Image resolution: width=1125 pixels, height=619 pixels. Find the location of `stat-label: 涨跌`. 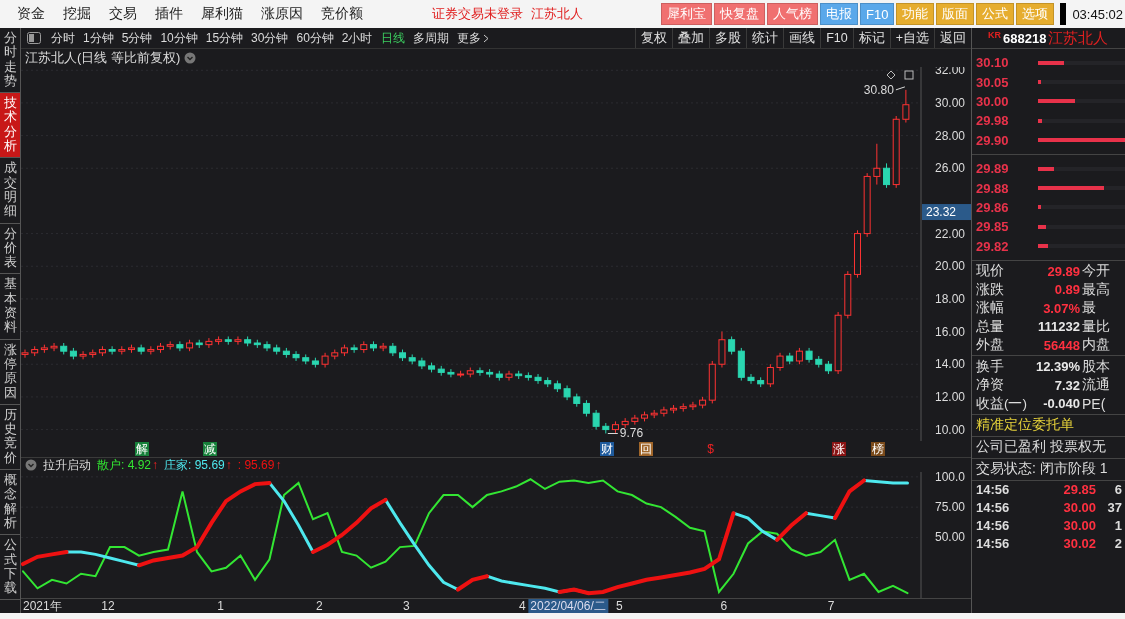

stat-label: 涨跌 is located at coordinates (990, 289).